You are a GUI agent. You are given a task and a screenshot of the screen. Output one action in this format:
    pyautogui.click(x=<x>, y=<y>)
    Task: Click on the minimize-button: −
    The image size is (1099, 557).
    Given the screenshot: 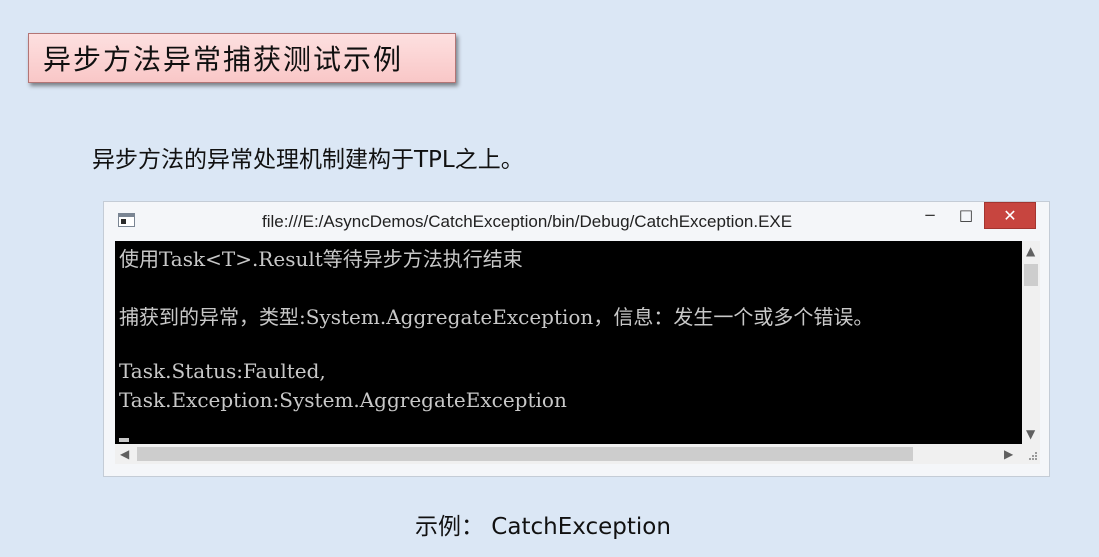 What is the action you would take?
    pyautogui.click(x=930, y=214)
    